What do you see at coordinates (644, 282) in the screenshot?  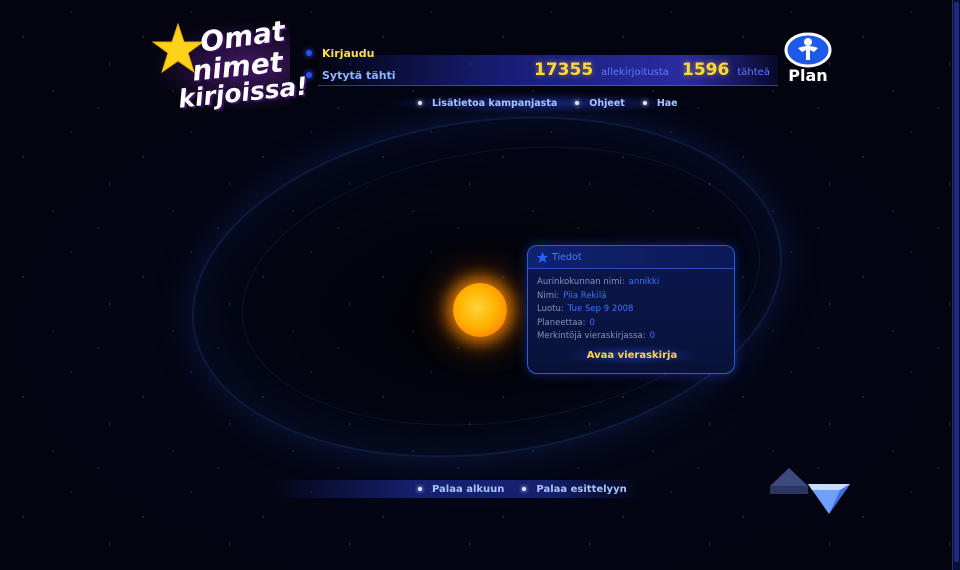 I see `info-value: annikki` at bounding box center [644, 282].